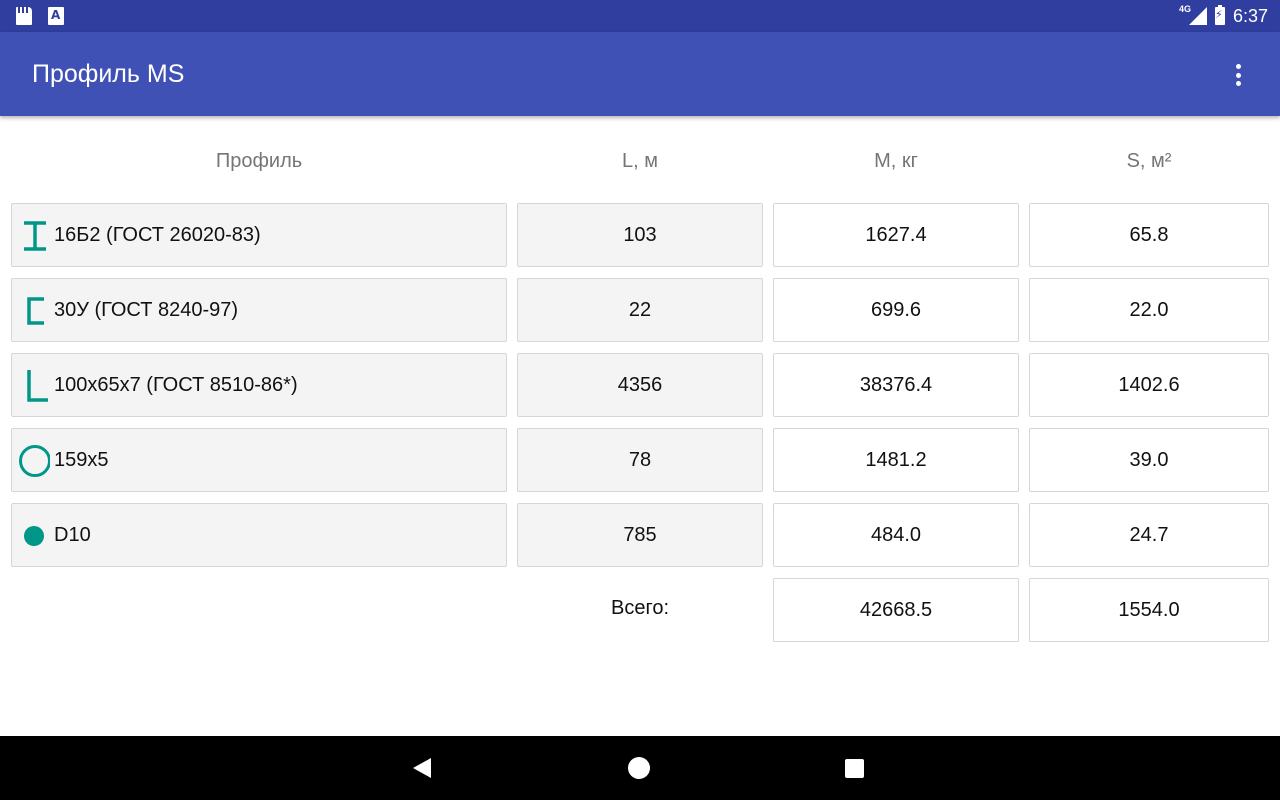 The height and width of the screenshot is (800, 1280). What do you see at coordinates (37, 386) in the screenshot?
I see `angle-icon` at bounding box center [37, 386].